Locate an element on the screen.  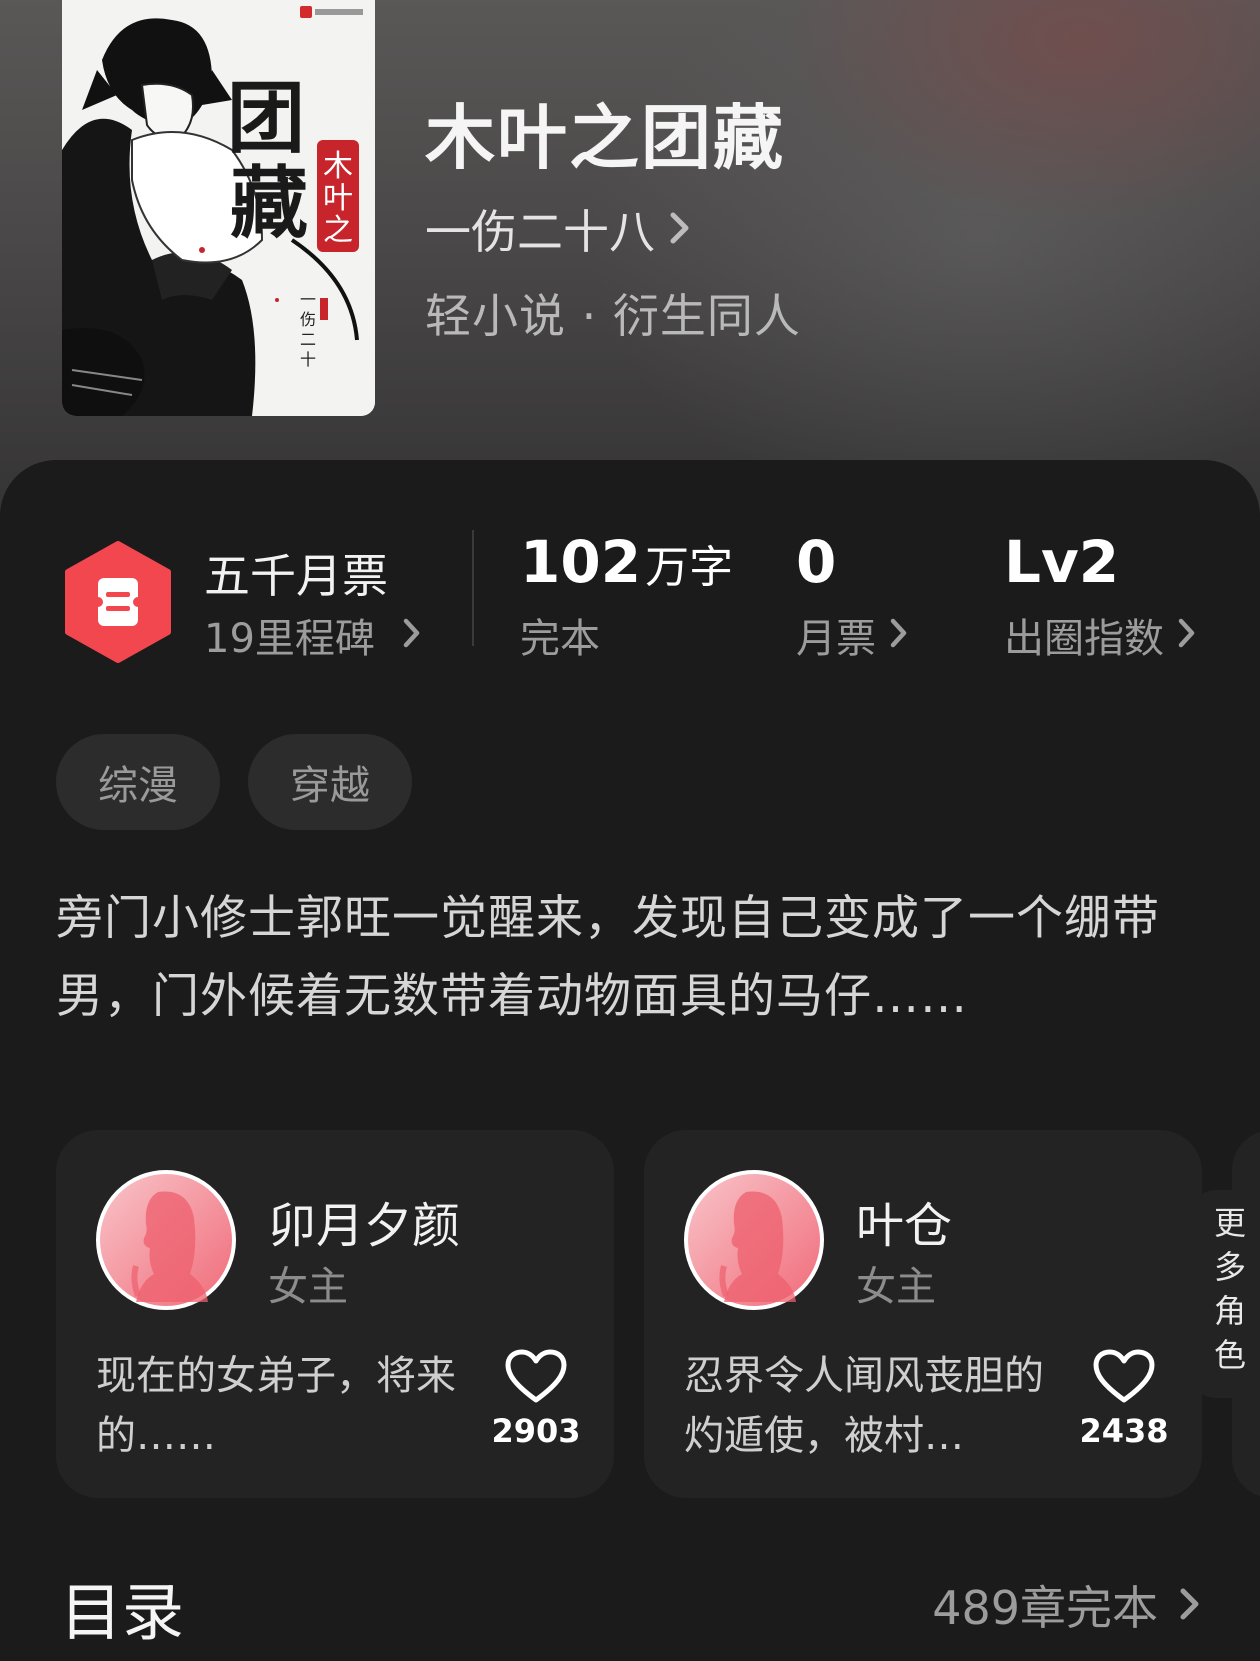
book-title: 木叶之团藏 is located at coordinates (605, 137).